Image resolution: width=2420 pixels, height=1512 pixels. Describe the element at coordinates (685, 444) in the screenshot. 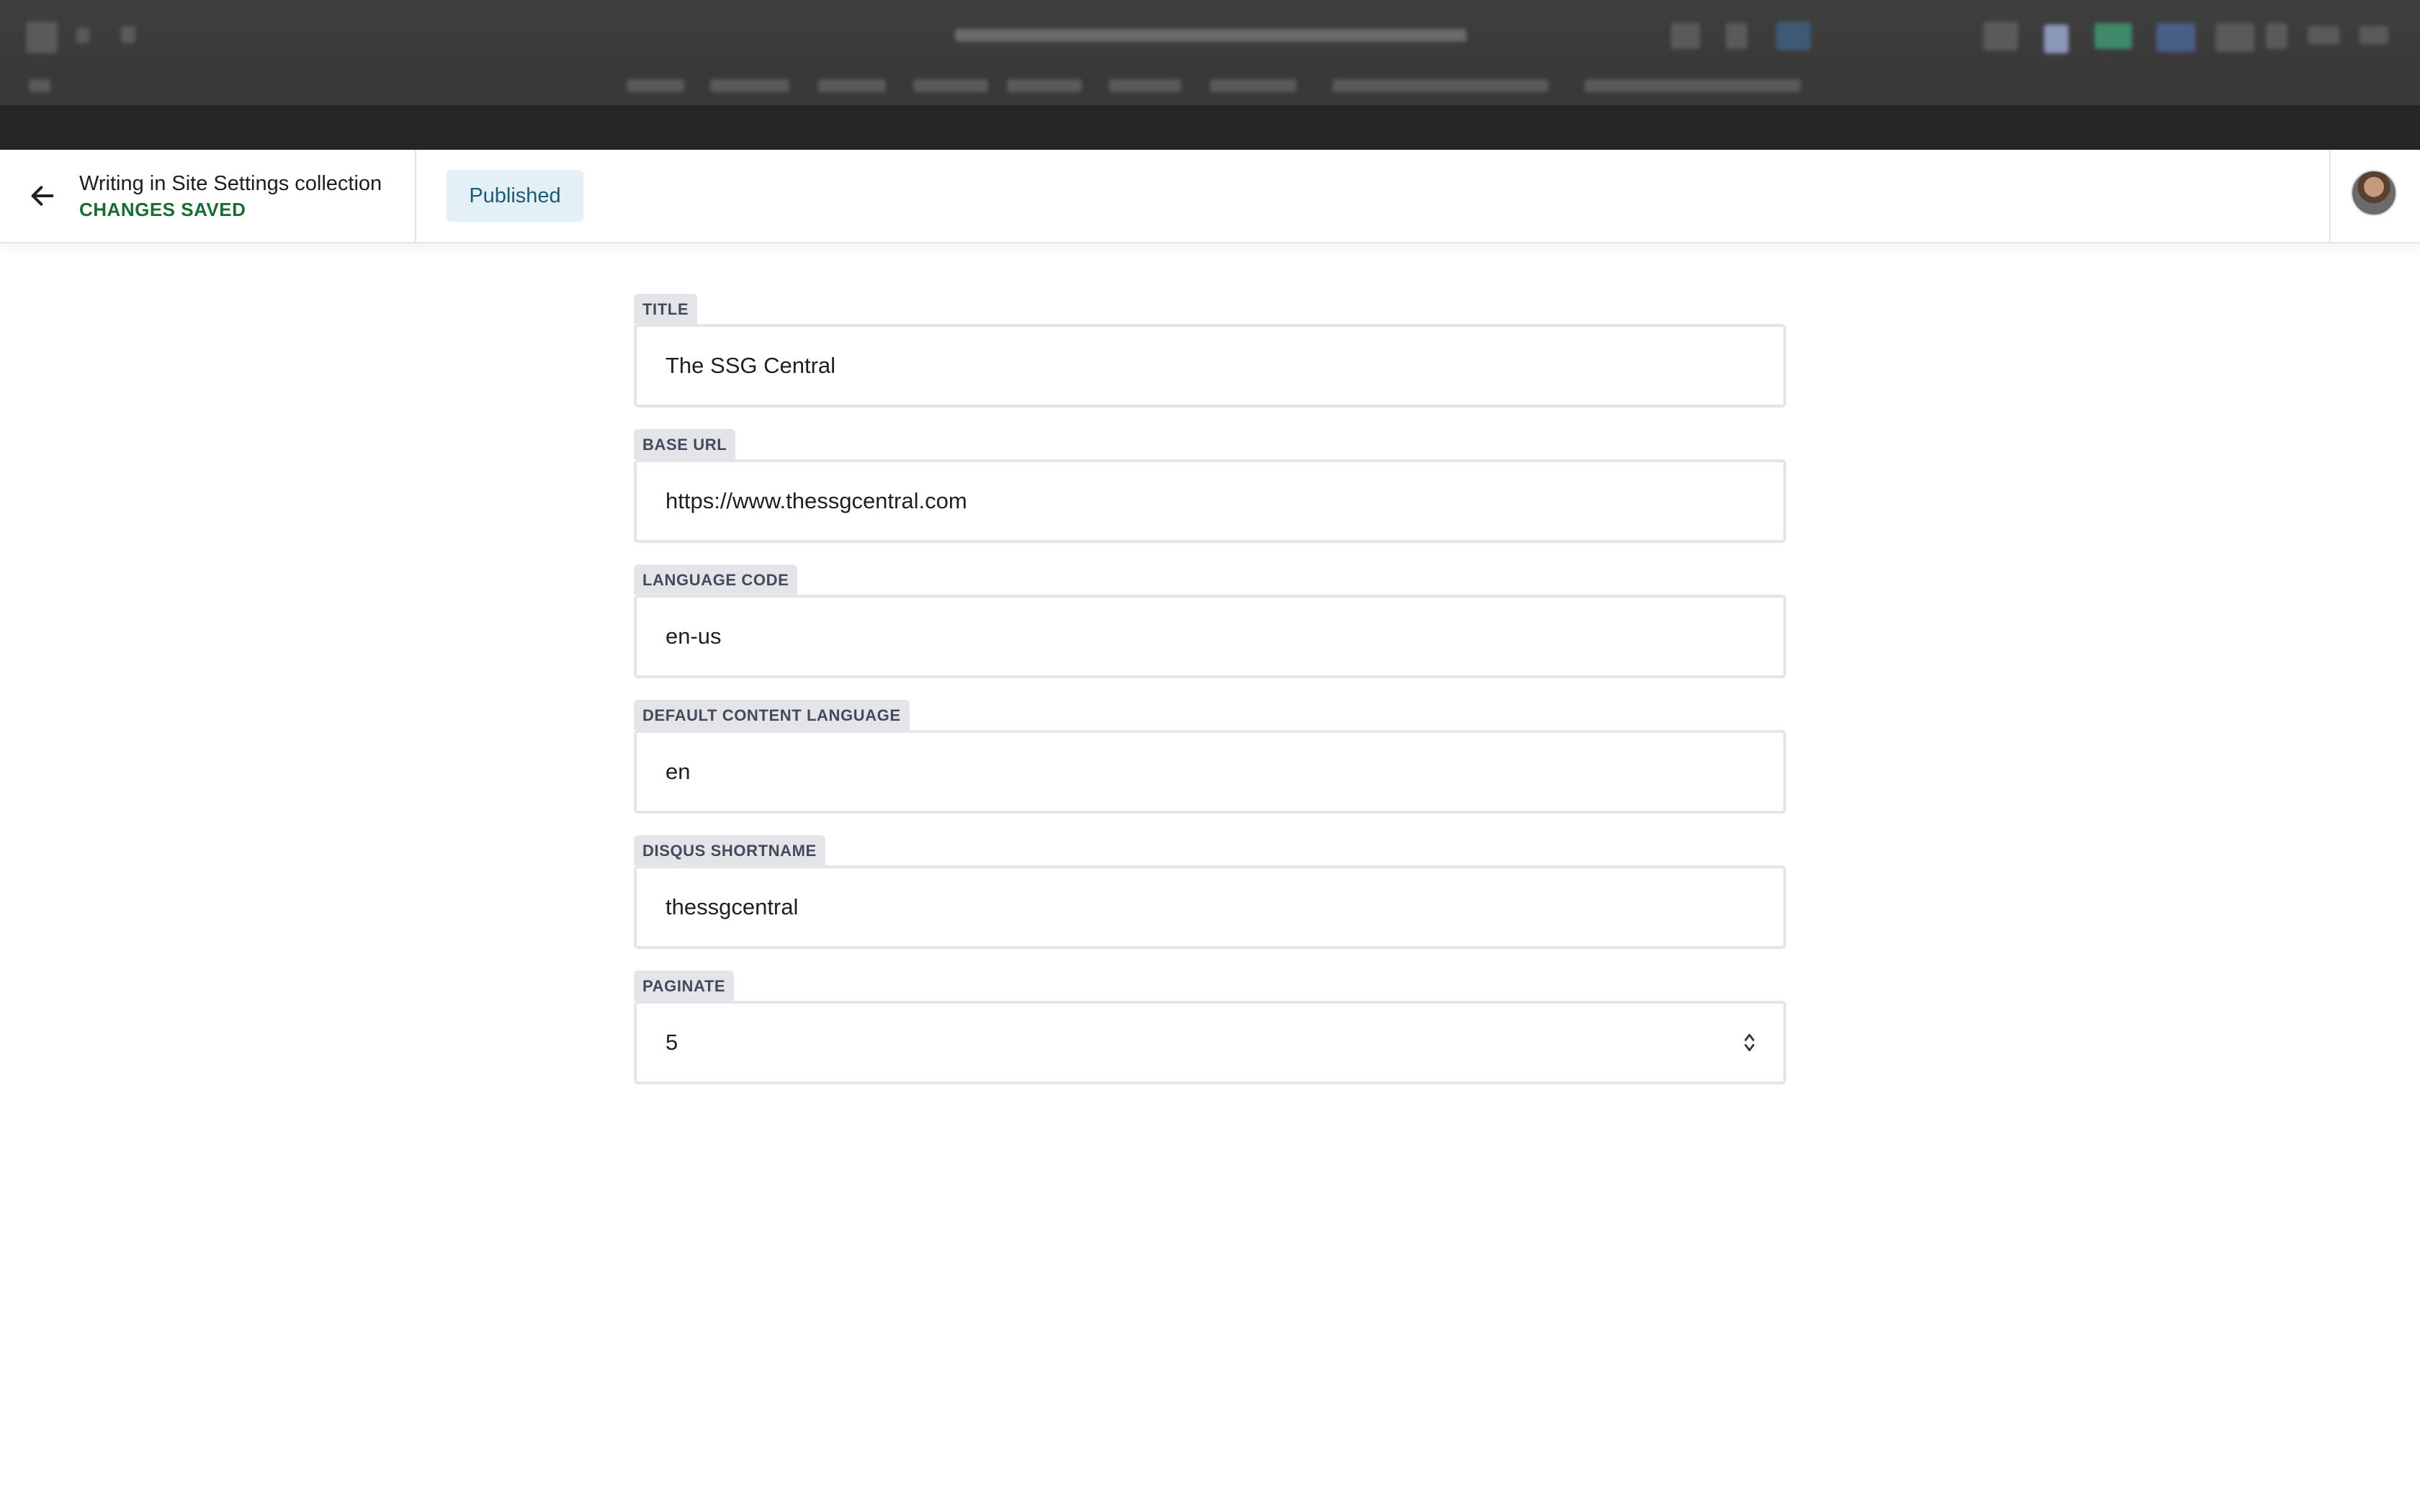

I see `field-label-base-url: BASE URL` at that location.